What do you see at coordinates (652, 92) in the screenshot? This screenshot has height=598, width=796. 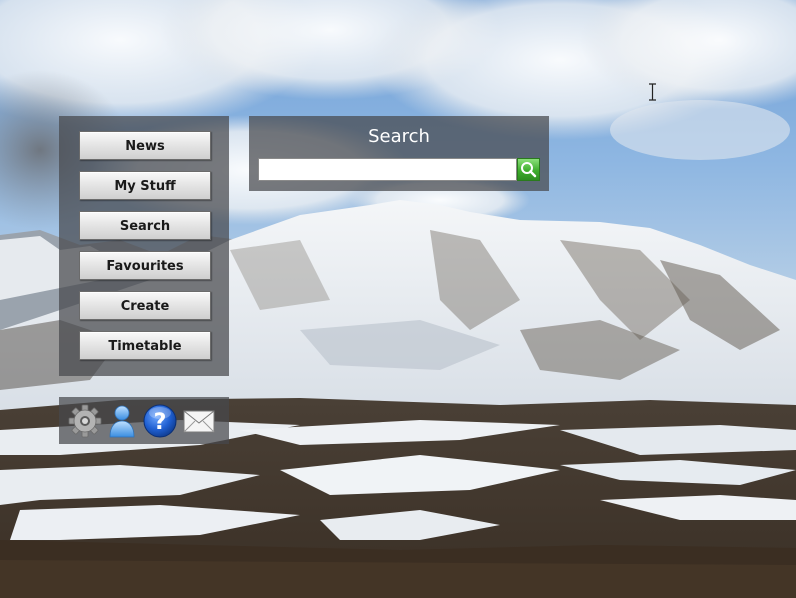 I see `text-cursor-icon` at bounding box center [652, 92].